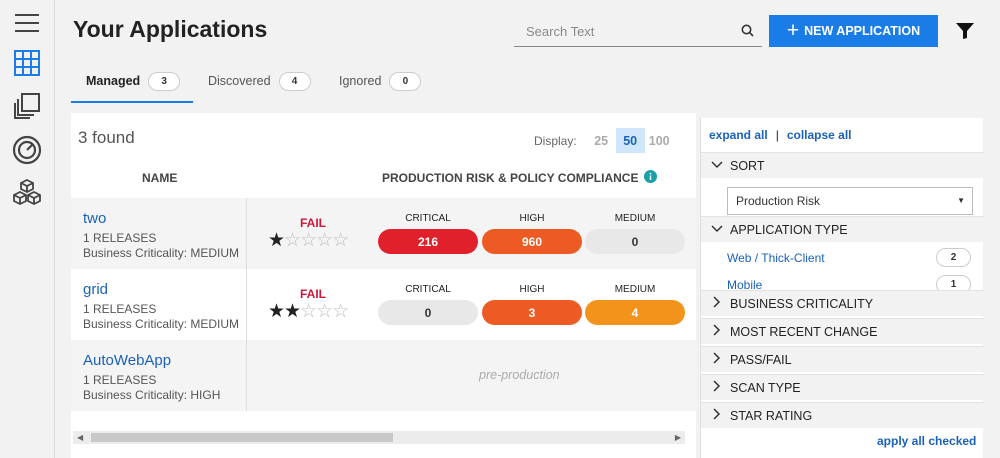  I want to click on tab-label: Ignored, so click(360, 81).